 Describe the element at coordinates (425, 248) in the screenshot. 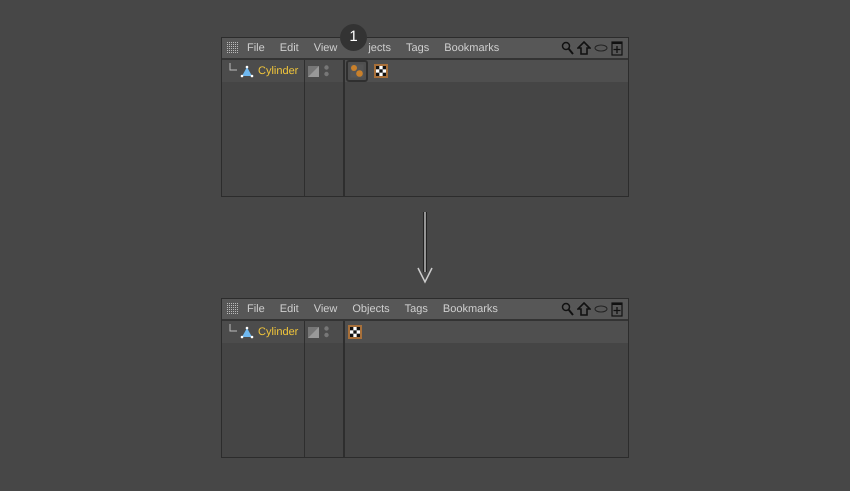

I see `down-arrow` at that location.